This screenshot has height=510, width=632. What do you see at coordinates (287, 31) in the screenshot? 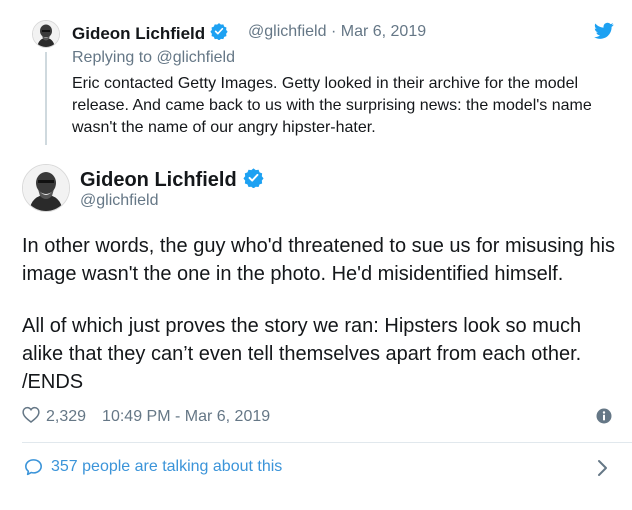
I see `parent-handle: @glichfield` at bounding box center [287, 31].